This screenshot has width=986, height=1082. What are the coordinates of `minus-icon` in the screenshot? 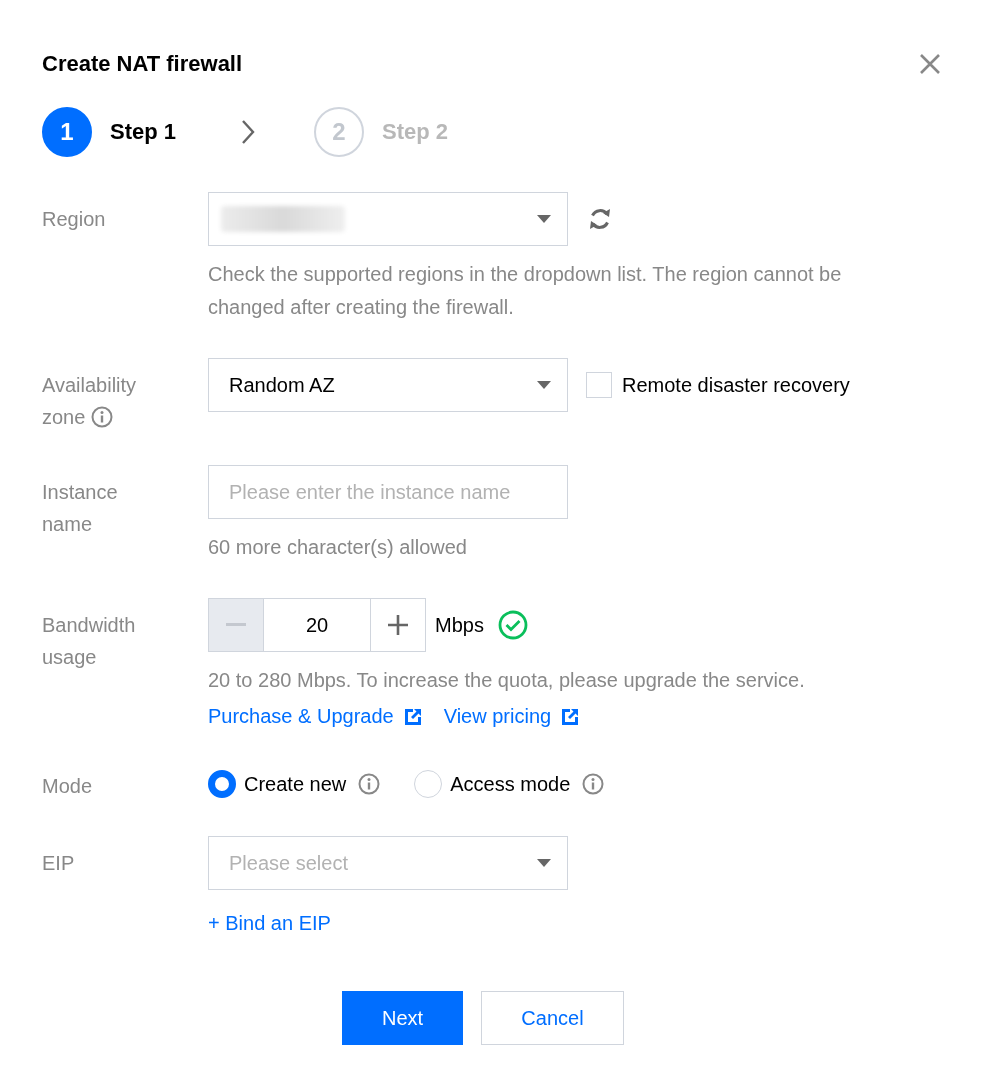 It's located at (236, 625).